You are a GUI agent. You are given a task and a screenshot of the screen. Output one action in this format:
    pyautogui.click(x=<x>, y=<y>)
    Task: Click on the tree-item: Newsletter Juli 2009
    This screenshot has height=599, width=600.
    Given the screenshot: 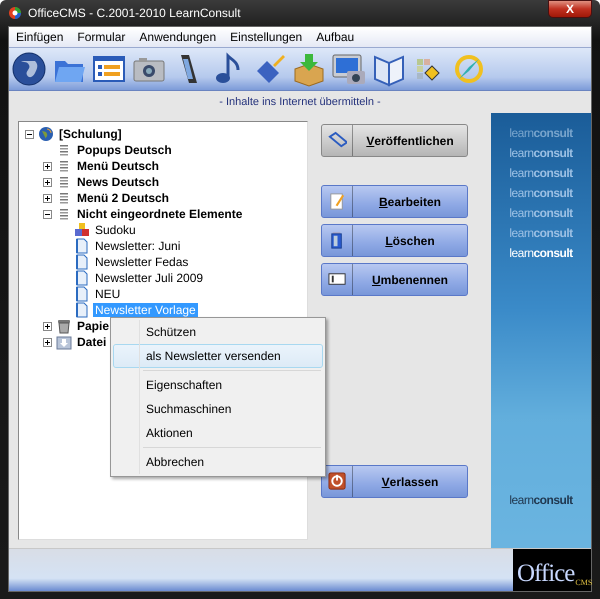 What is the action you would take?
    pyautogui.click(x=149, y=278)
    